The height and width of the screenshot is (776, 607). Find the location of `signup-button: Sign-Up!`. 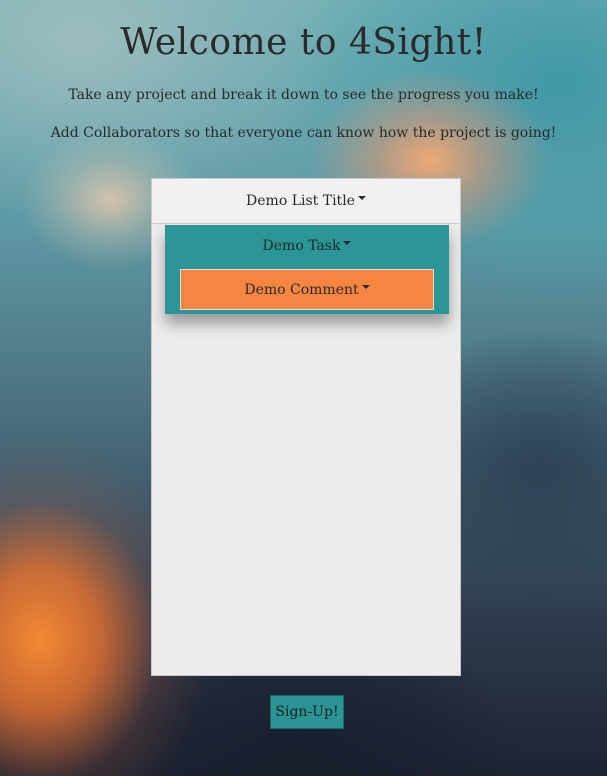

signup-button: Sign-Up! is located at coordinates (307, 712).